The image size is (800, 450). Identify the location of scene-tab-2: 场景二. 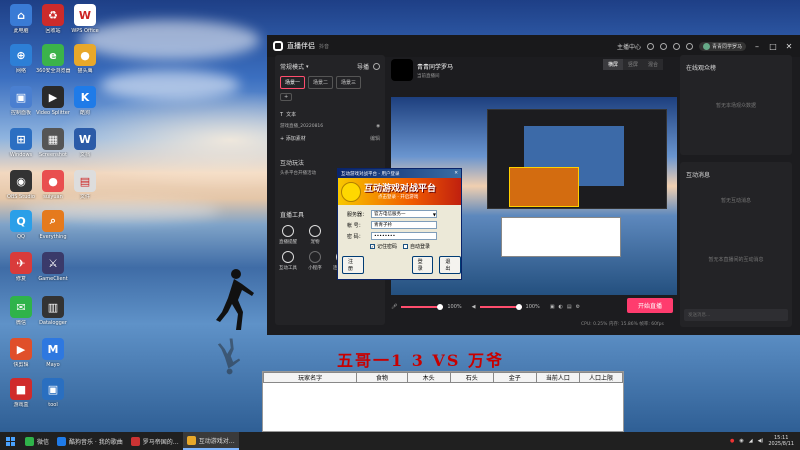
(321, 82).